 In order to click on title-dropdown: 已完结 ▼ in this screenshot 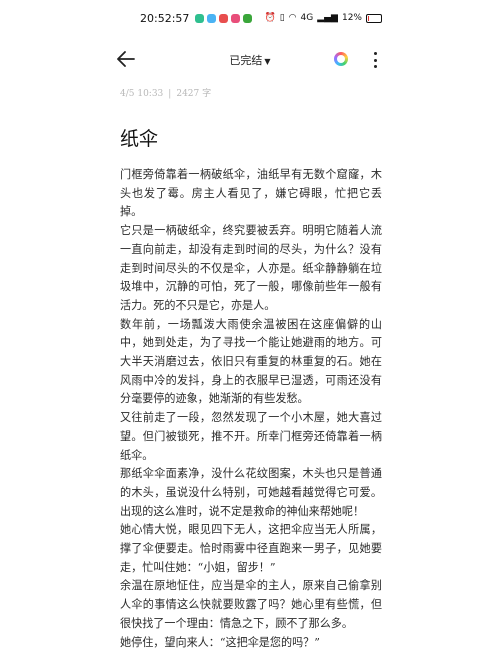, I will do `click(250, 60)`.